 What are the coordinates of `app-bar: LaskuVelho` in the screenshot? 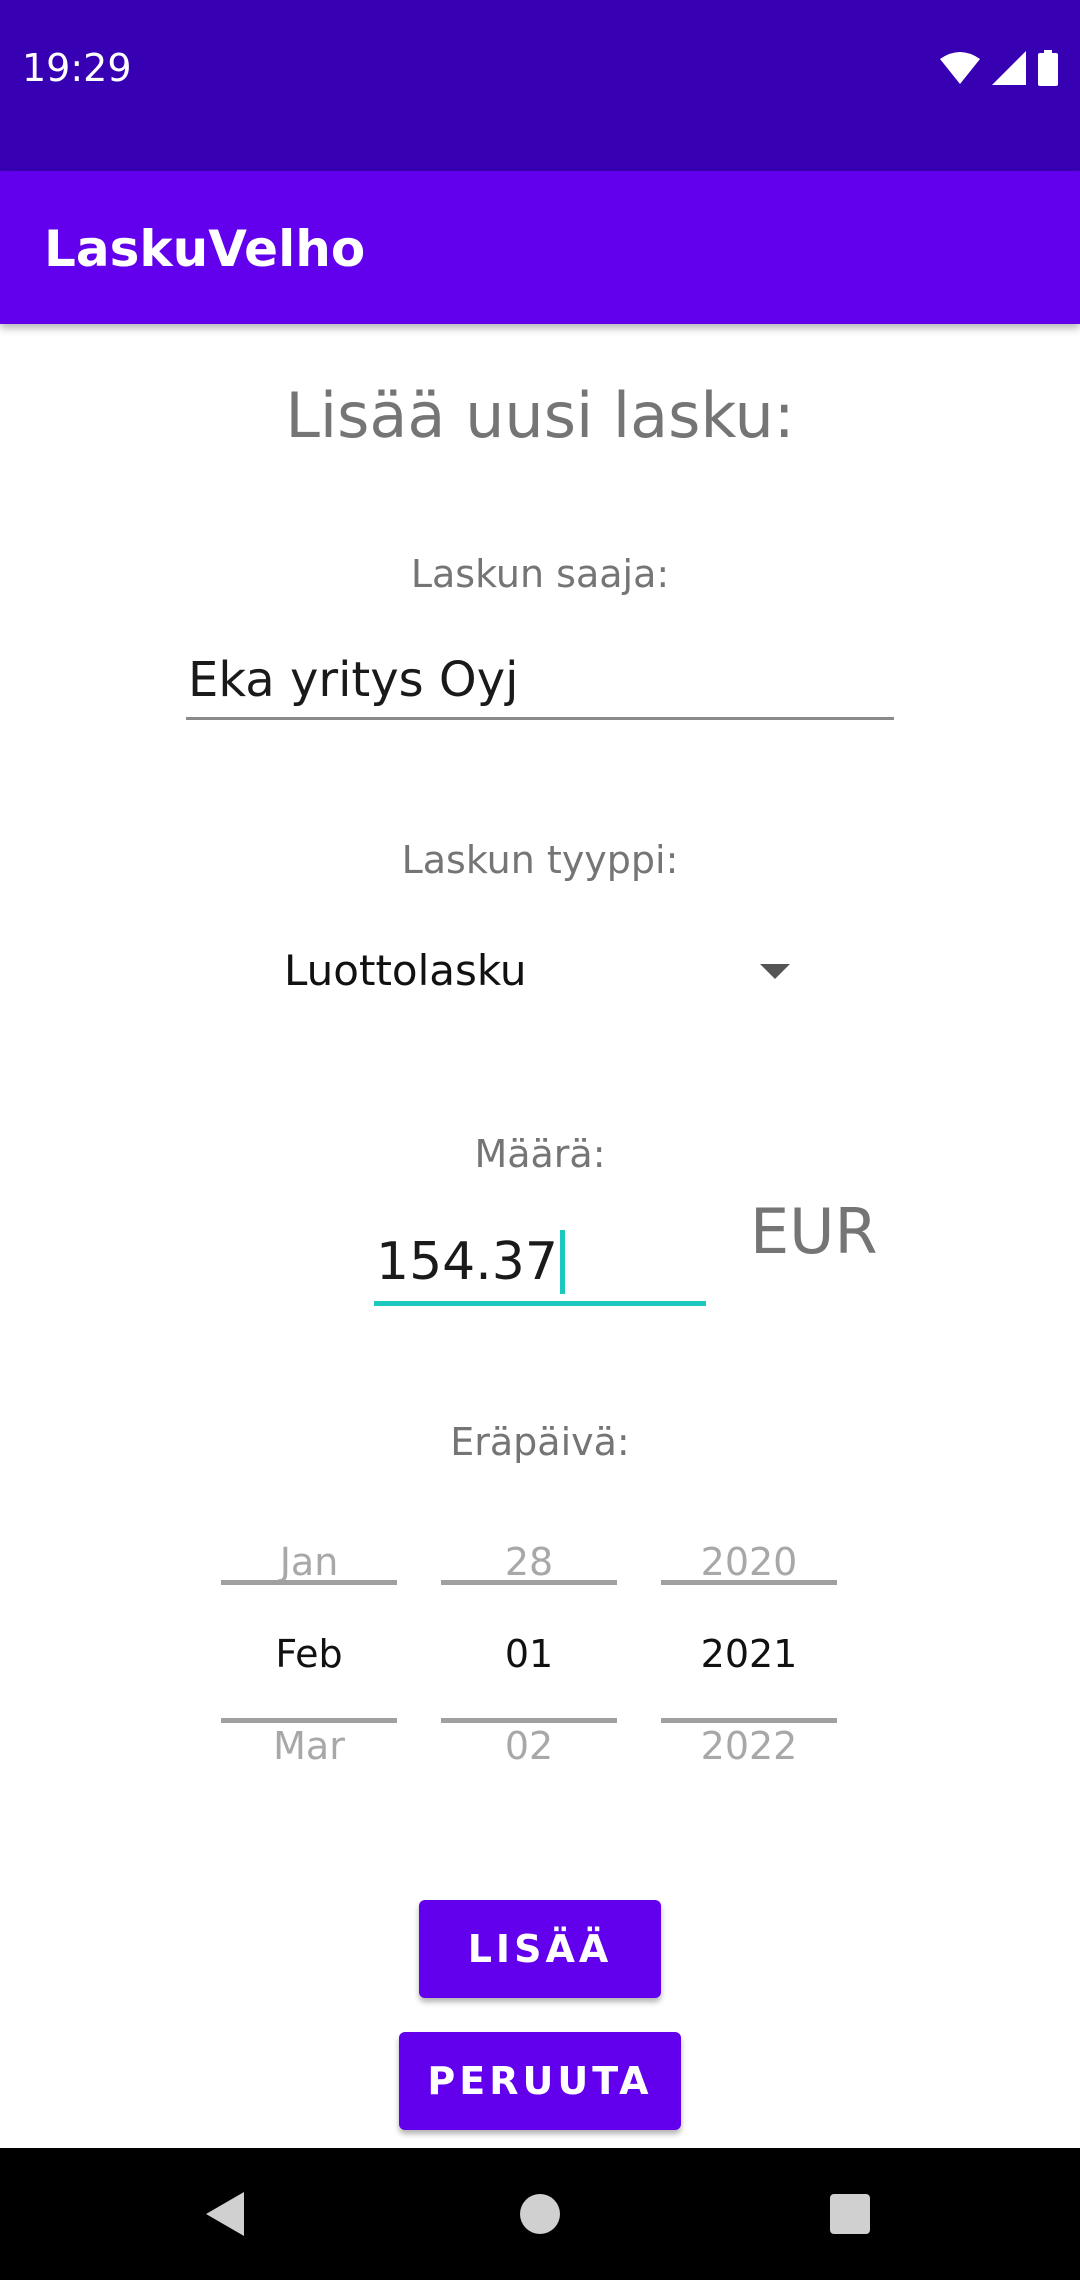 It's located at (540, 247).